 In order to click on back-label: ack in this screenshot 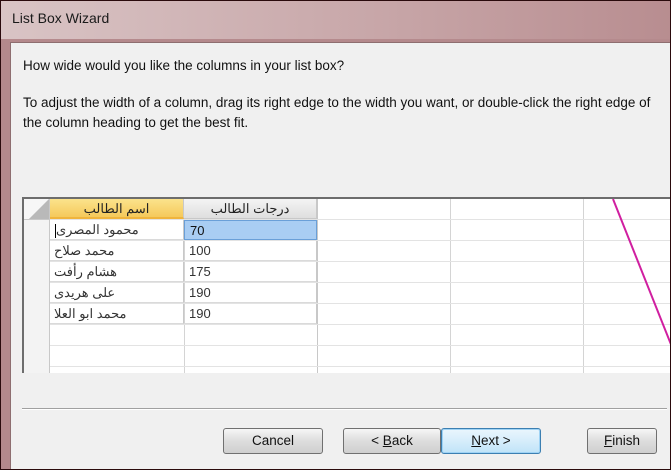, I will do `click(402, 440)`.